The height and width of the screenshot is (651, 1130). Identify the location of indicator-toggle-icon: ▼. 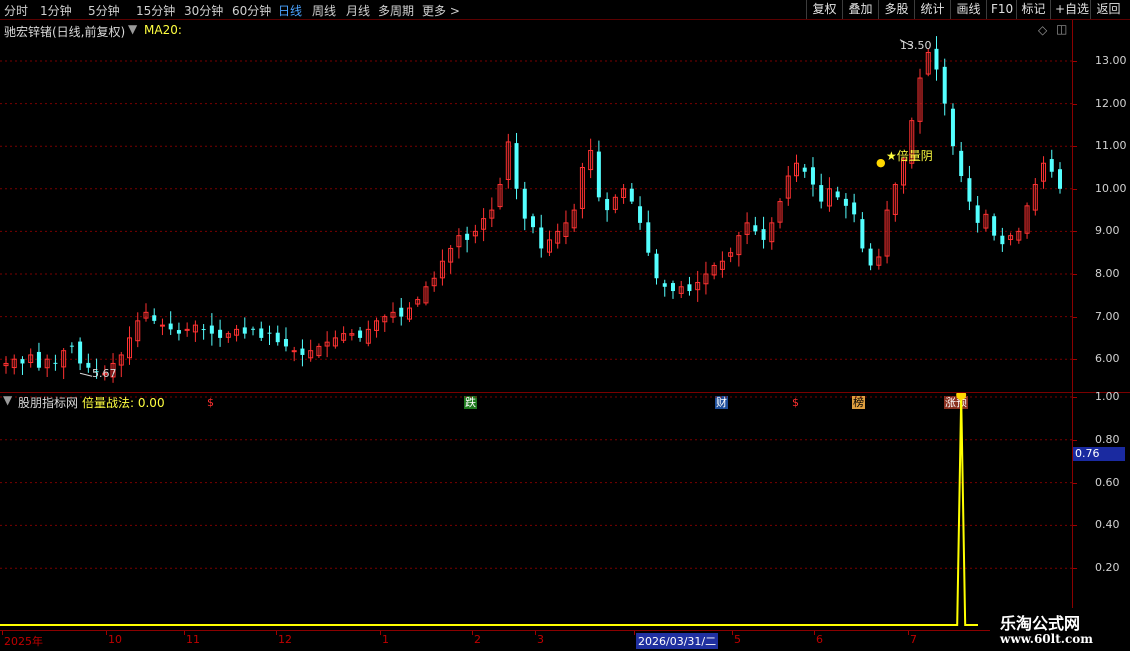
(132, 29).